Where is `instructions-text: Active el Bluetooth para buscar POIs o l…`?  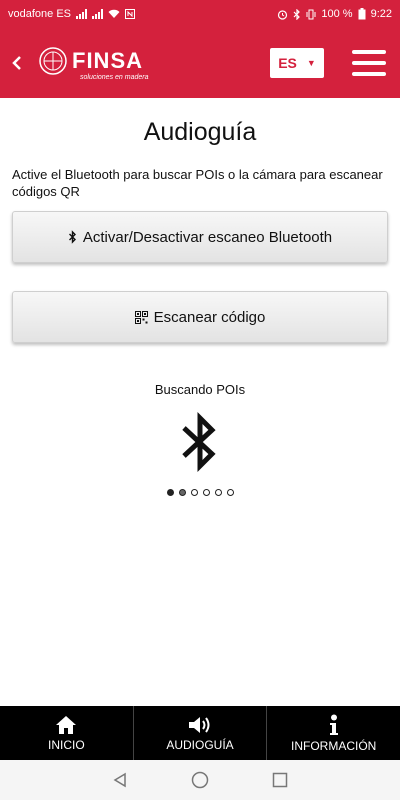 instructions-text: Active el Bluetooth para buscar POIs o l… is located at coordinates (197, 183).